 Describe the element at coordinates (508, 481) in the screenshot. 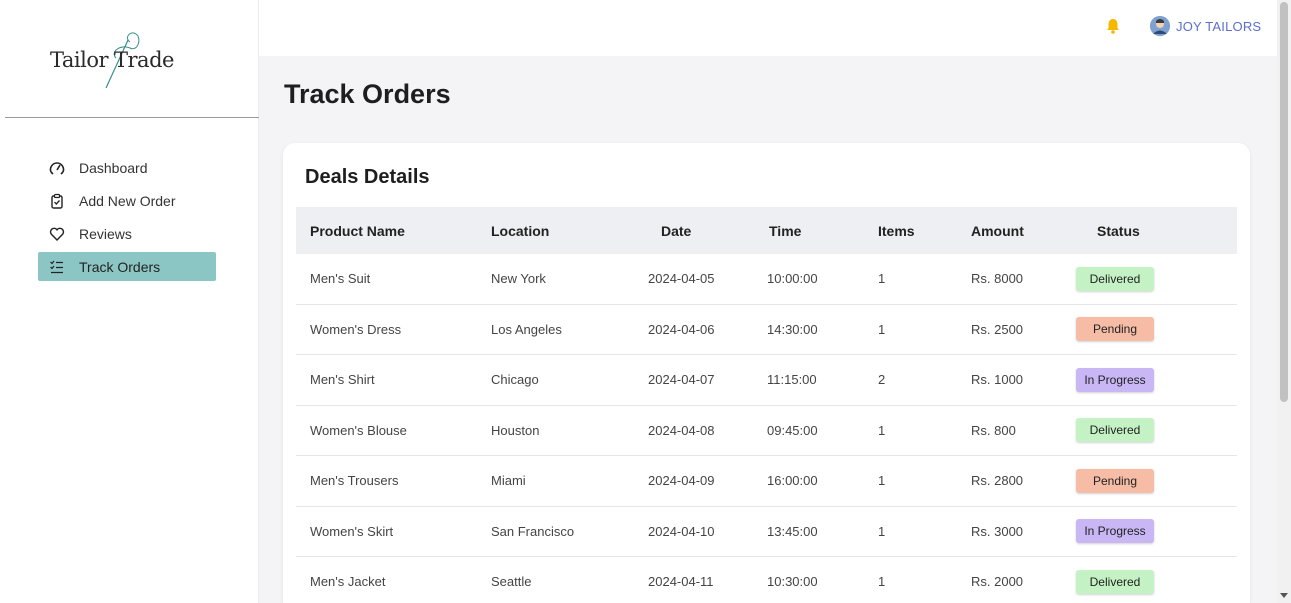

I see `location-cell: Miami` at that location.